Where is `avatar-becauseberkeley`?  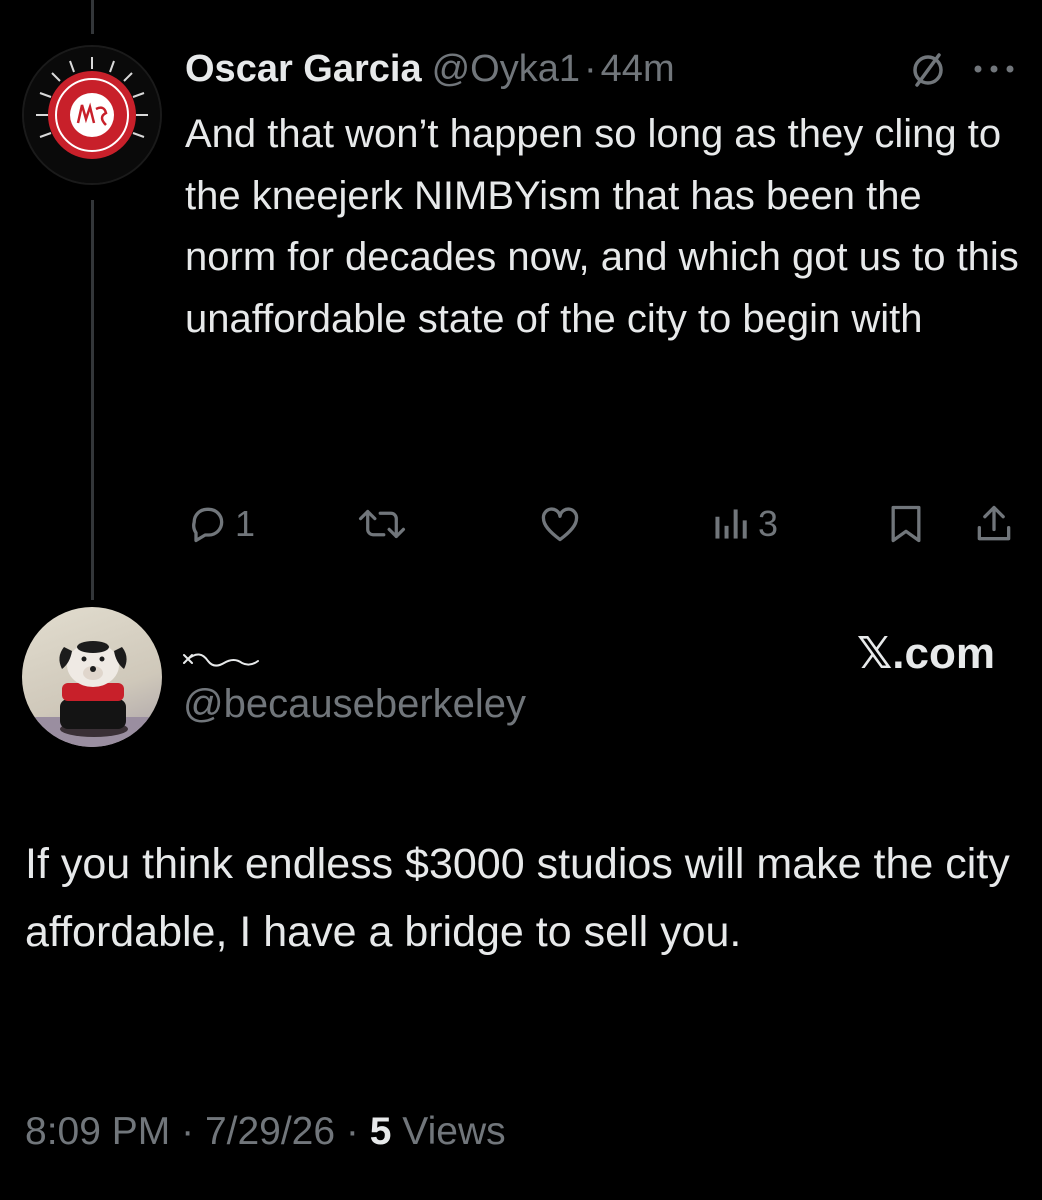
avatar-becauseberkeley is located at coordinates (92, 677).